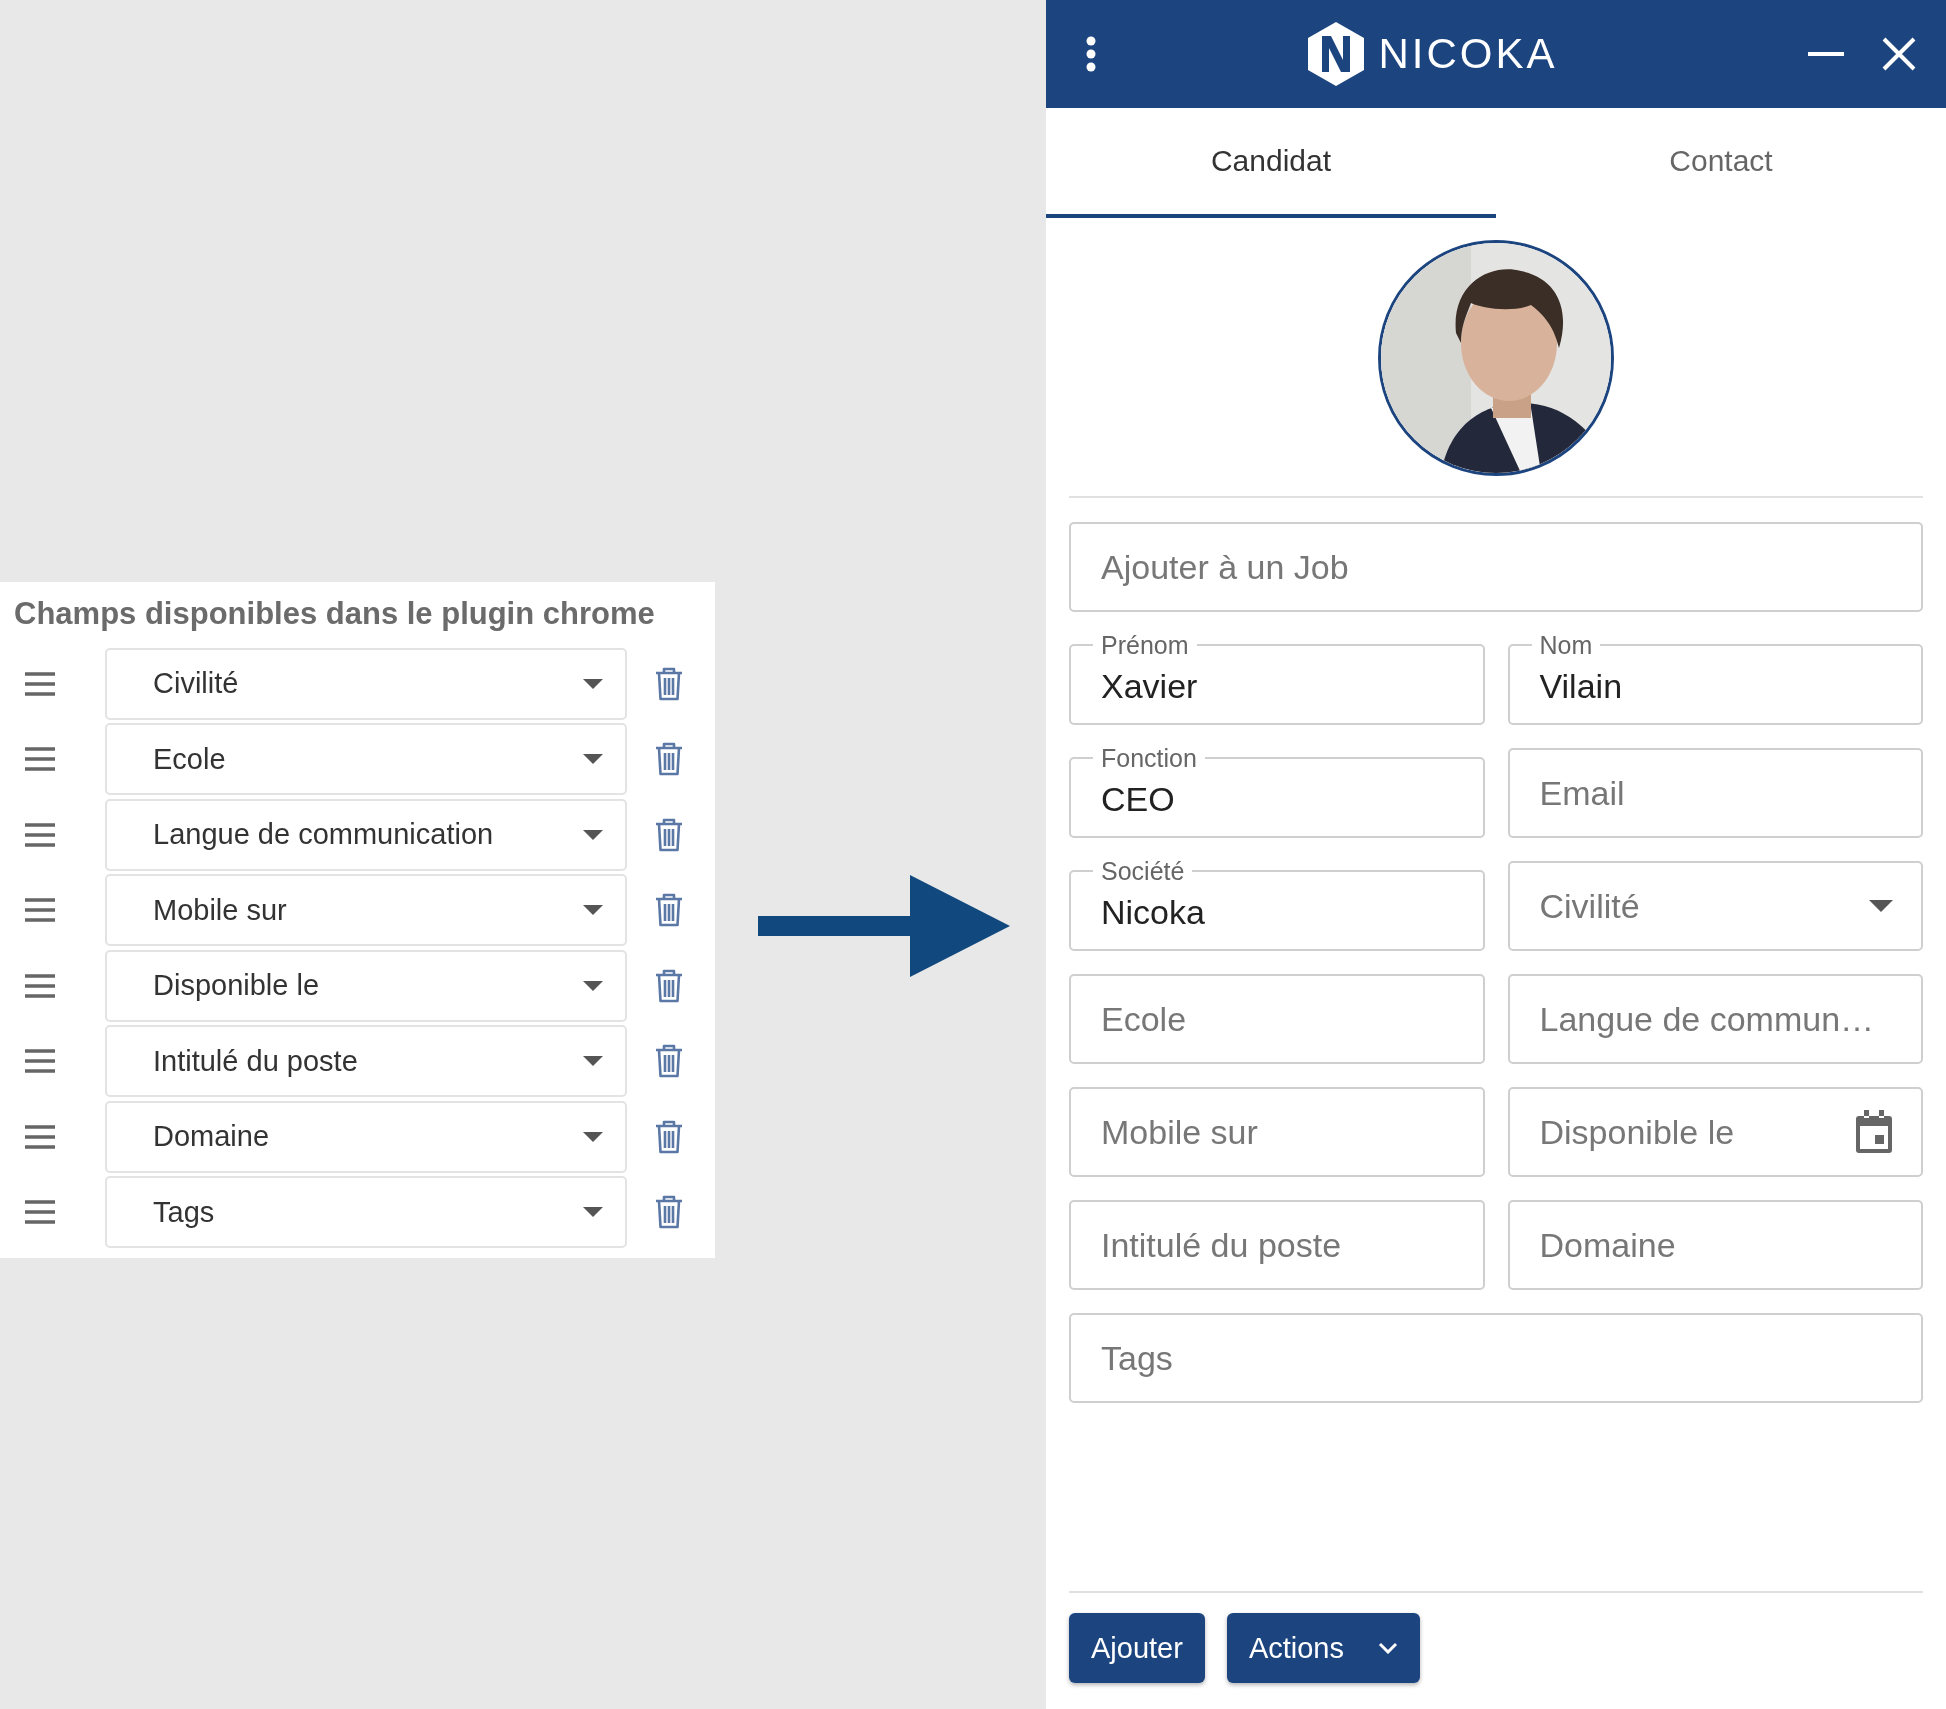 The height and width of the screenshot is (1709, 1946). I want to click on input-field: Domaine, so click(1715, 1245).